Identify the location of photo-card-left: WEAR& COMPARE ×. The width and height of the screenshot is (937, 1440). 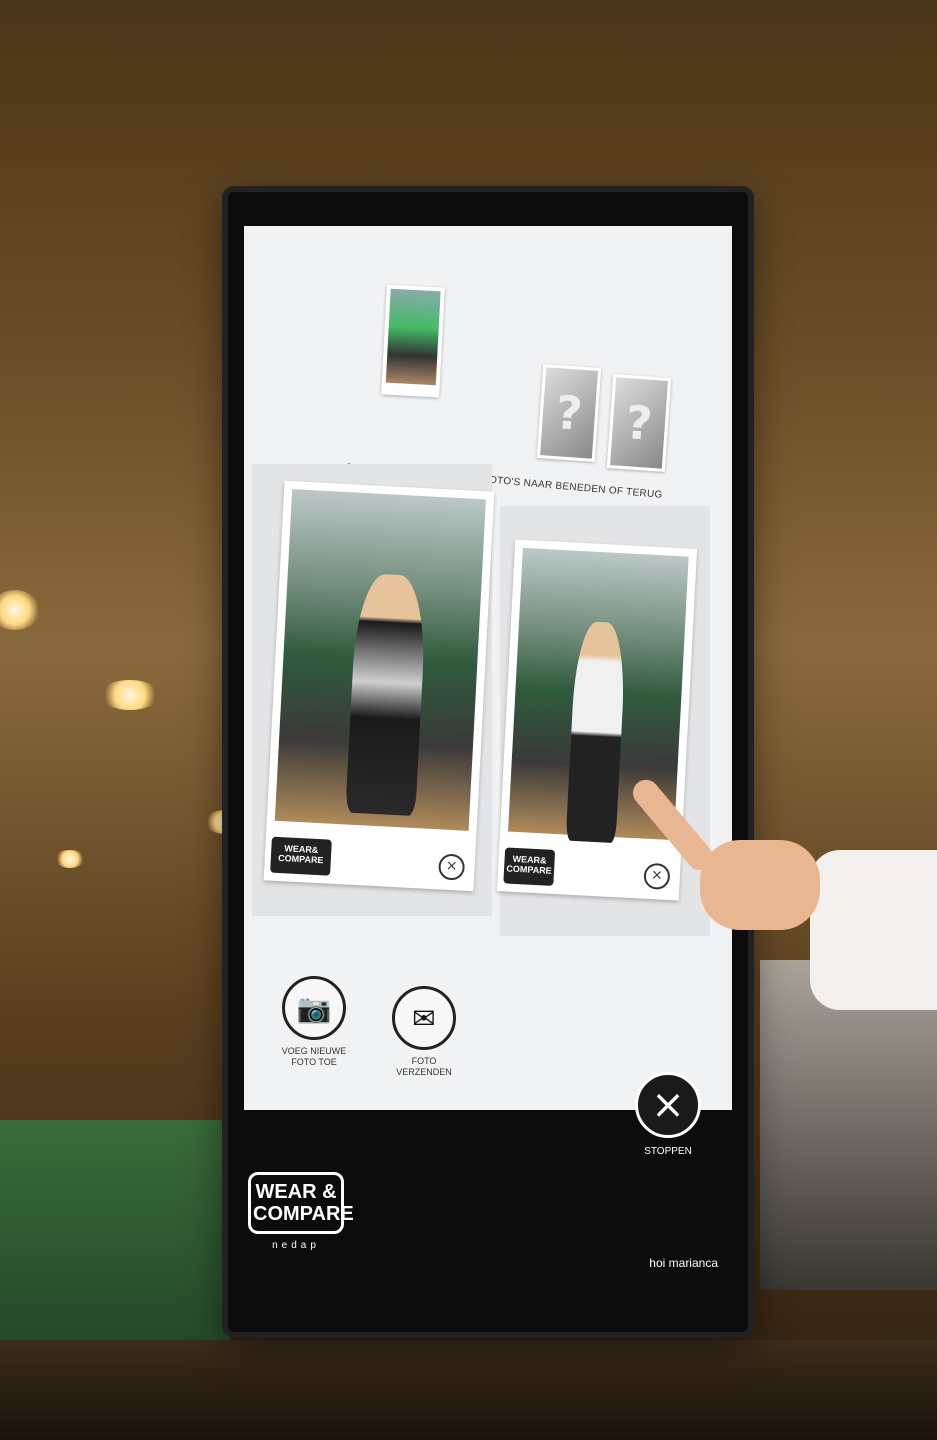
(379, 686).